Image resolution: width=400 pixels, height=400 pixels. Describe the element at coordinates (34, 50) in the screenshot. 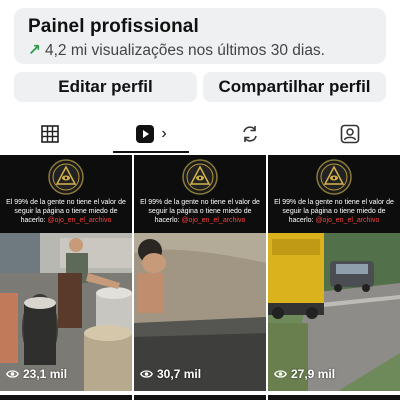

I see `trend-up-arrow-icon: ↗` at that location.